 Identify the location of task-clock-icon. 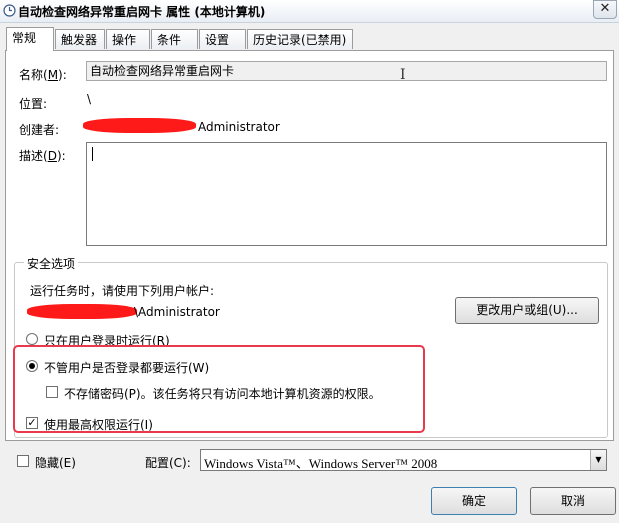
(9, 10).